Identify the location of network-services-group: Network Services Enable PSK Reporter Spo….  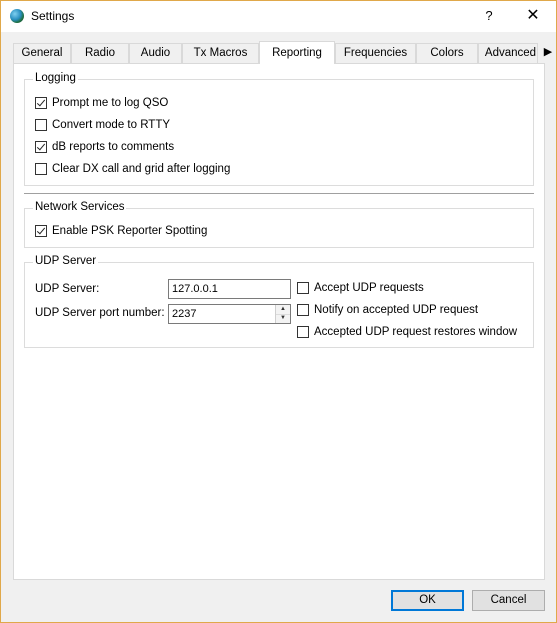
(279, 224).